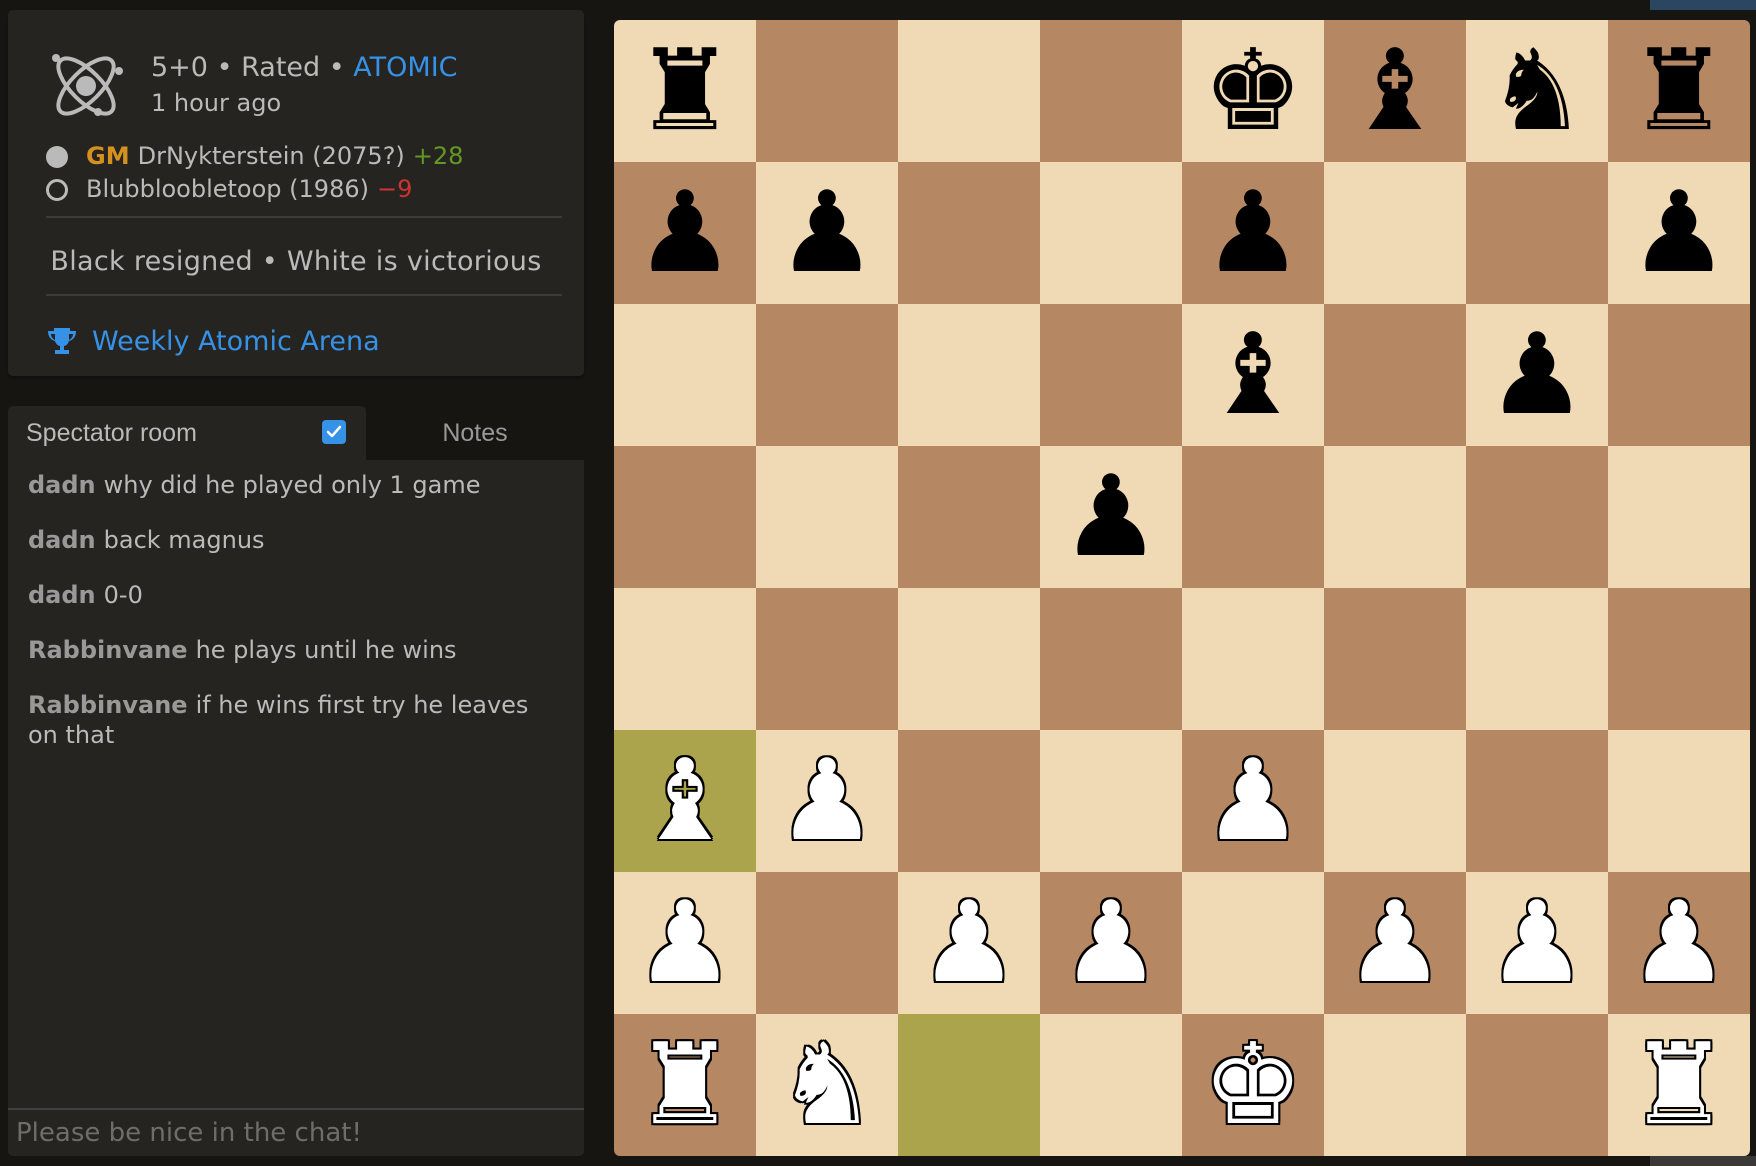  What do you see at coordinates (184, 189) in the screenshot?
I see `player-name-link: Blubbloobletoop` at bounding box center [184, 189].